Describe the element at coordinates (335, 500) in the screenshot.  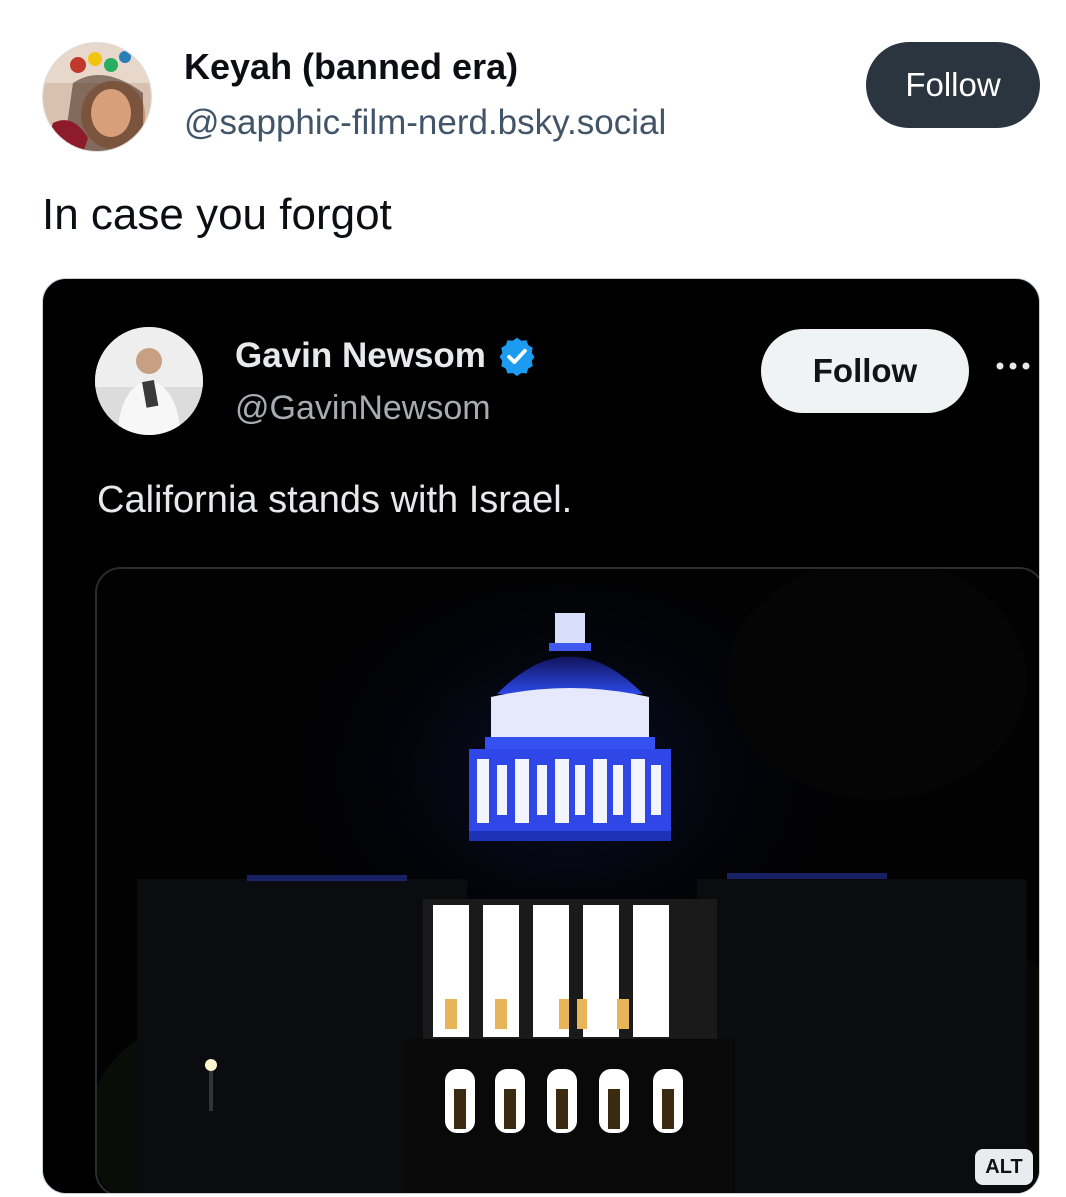
I see `embedded-tweet-text: California stands with Israel.` at that location.